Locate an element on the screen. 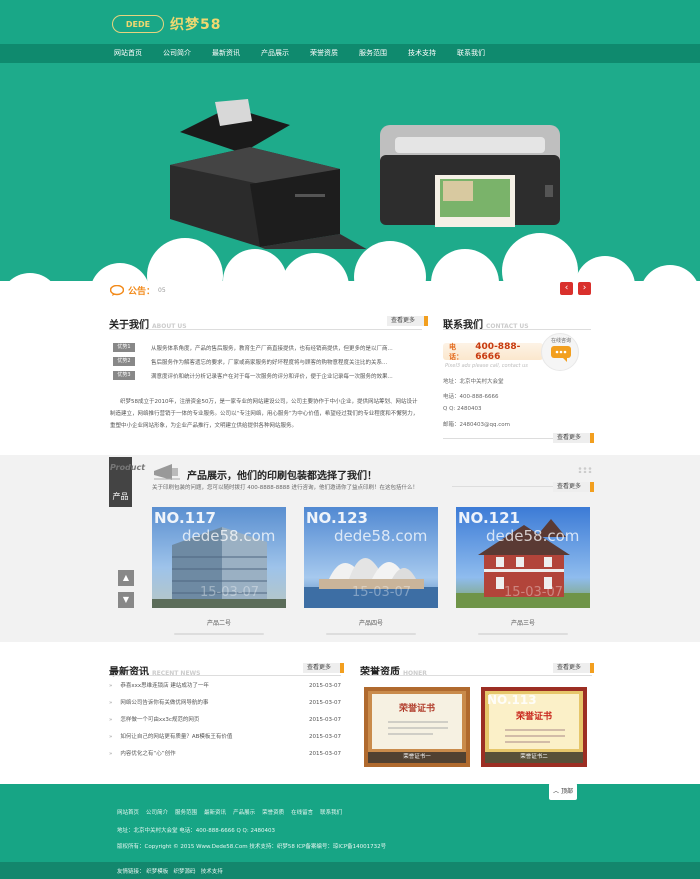 The width and height of the screenshot is (700, 879). black-printer-image is located at coordinates (268, 174).